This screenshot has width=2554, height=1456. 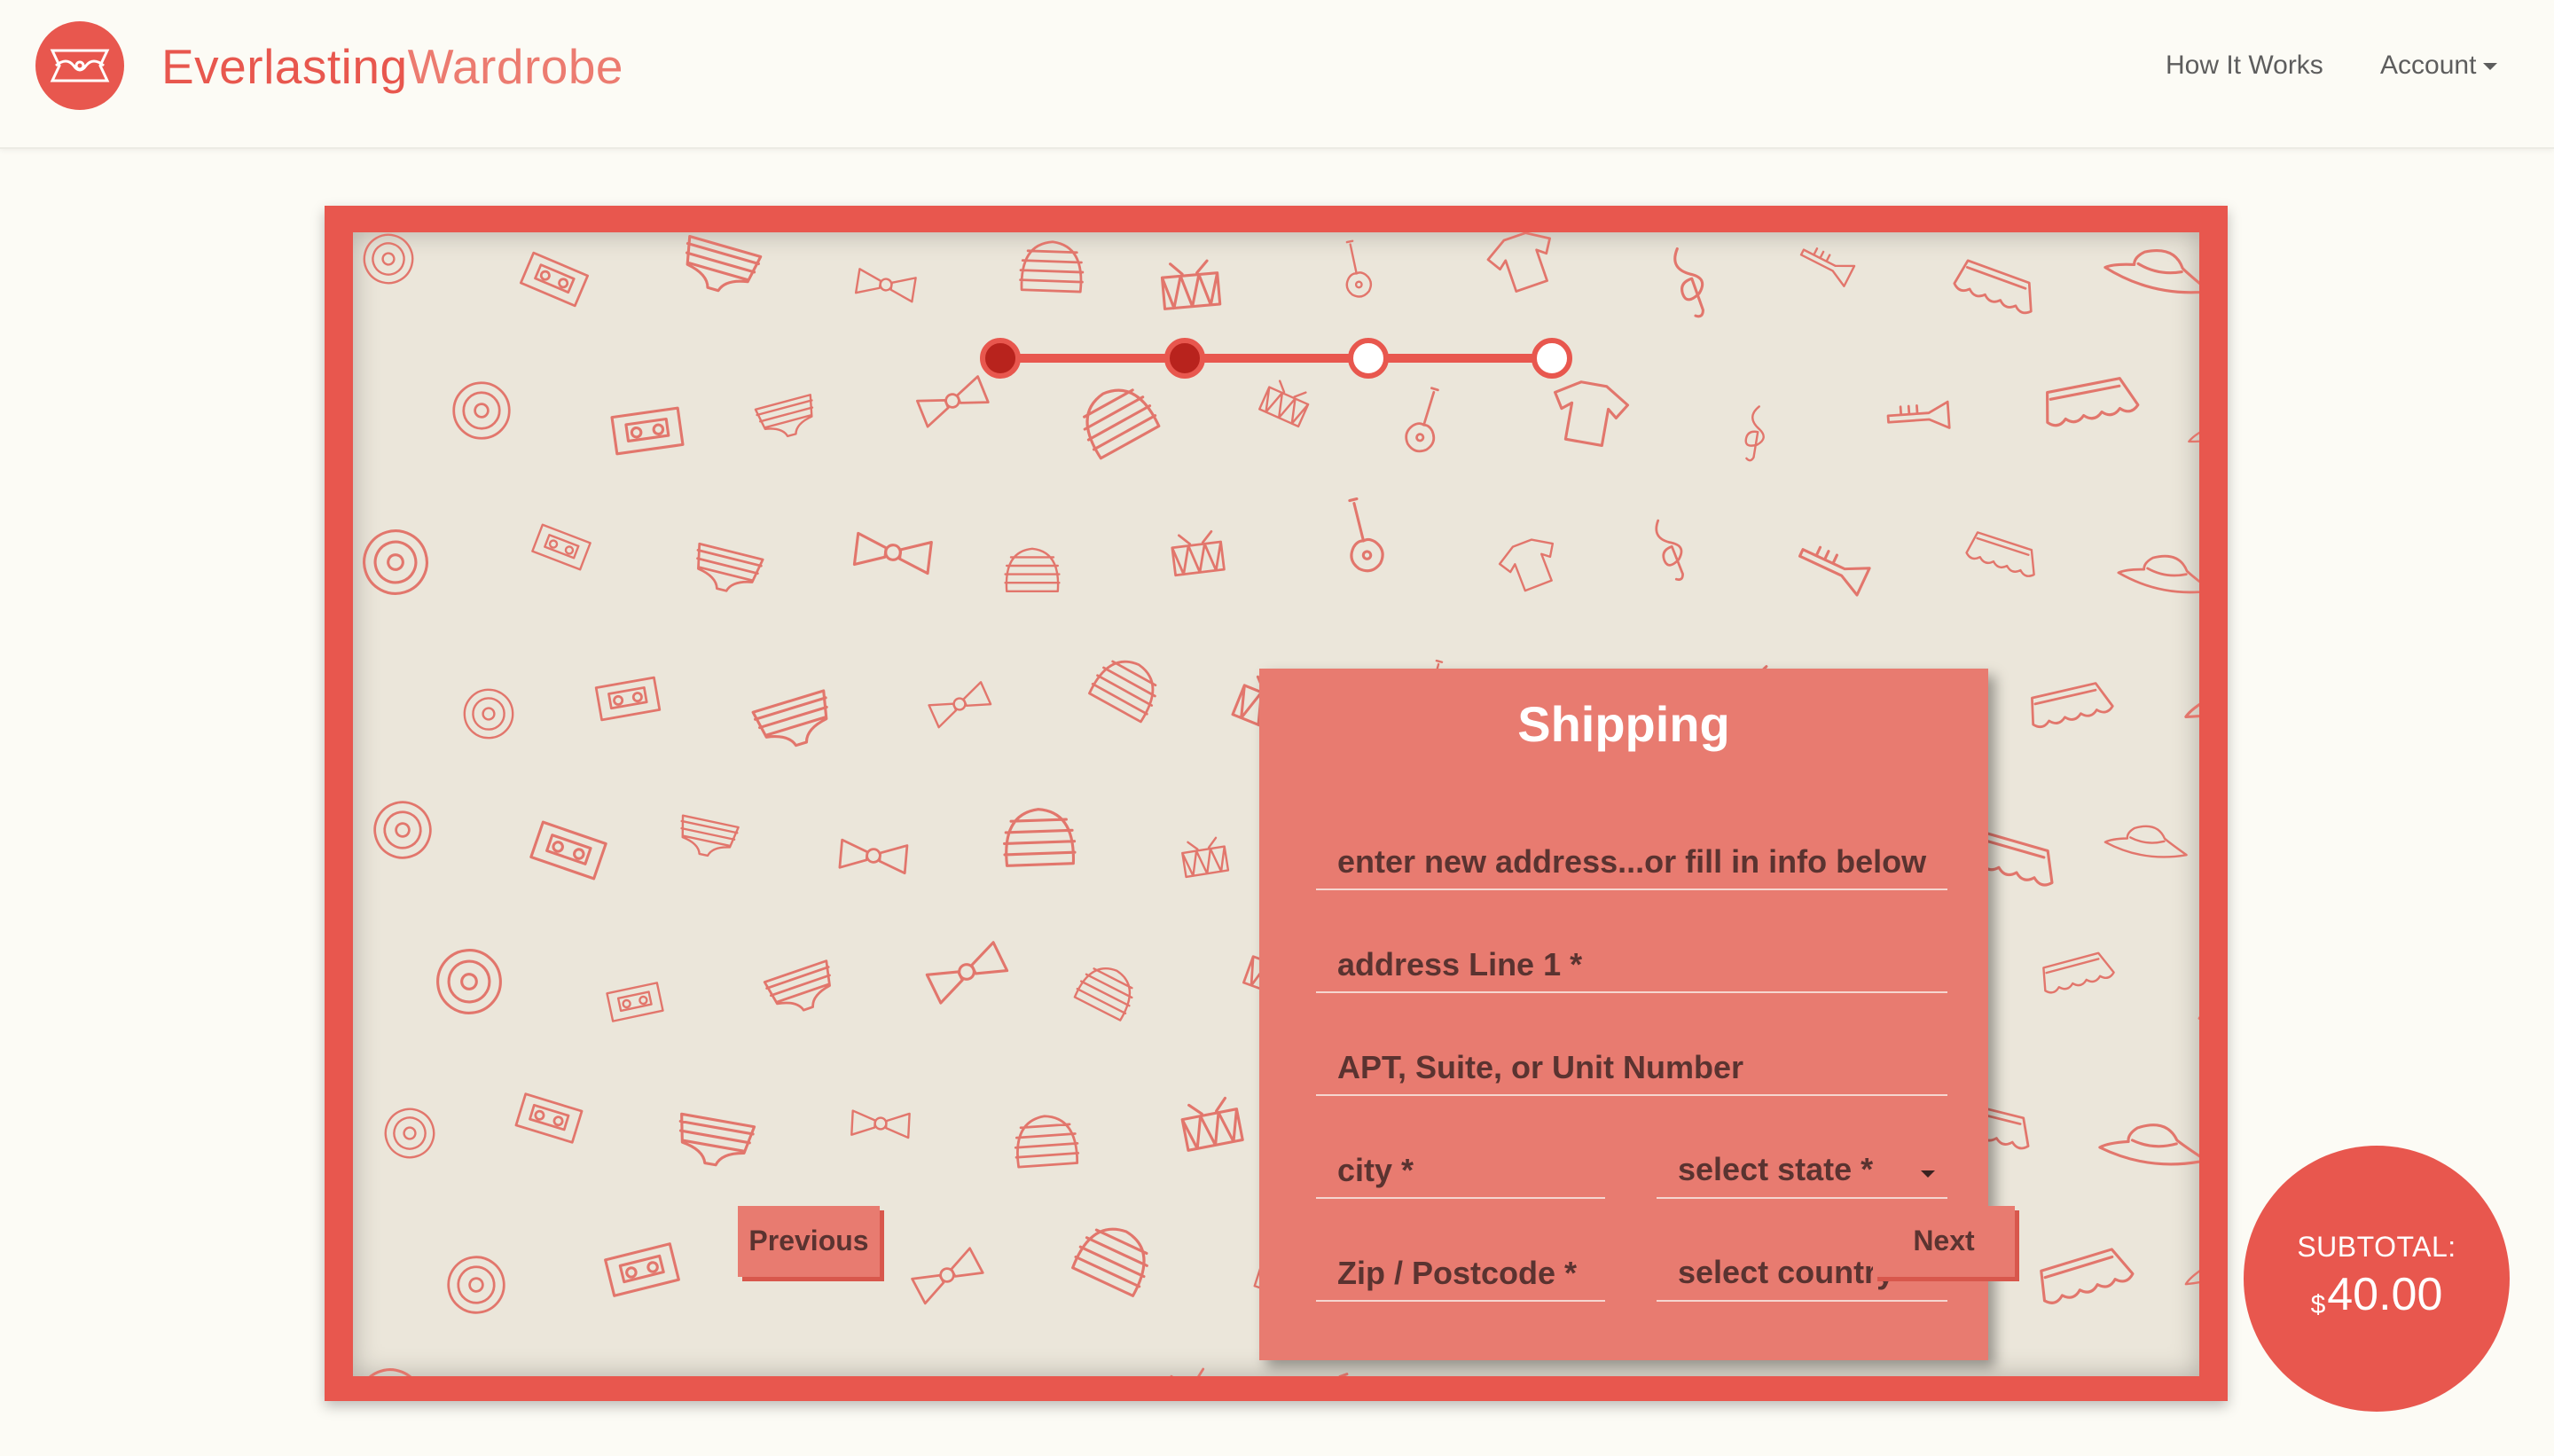 What do you see at coordinates (1776, 1169) in the screenshot?
I see `state-select-label: select state *` at bounding box center [1776, 1169].